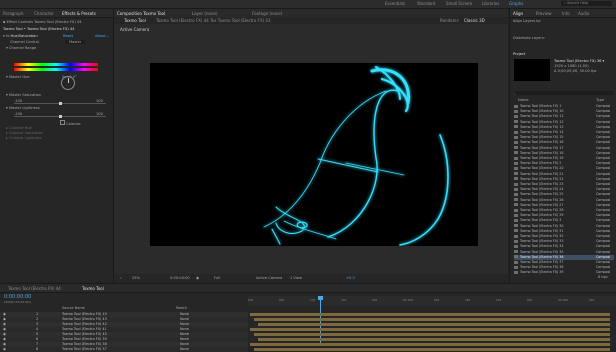 The width and height of the screenshot is (616, 352). What do you see at coordinates (181, 308) in the screenshot?
I see `parent-header: Parent` at bounding box center [181, 308].